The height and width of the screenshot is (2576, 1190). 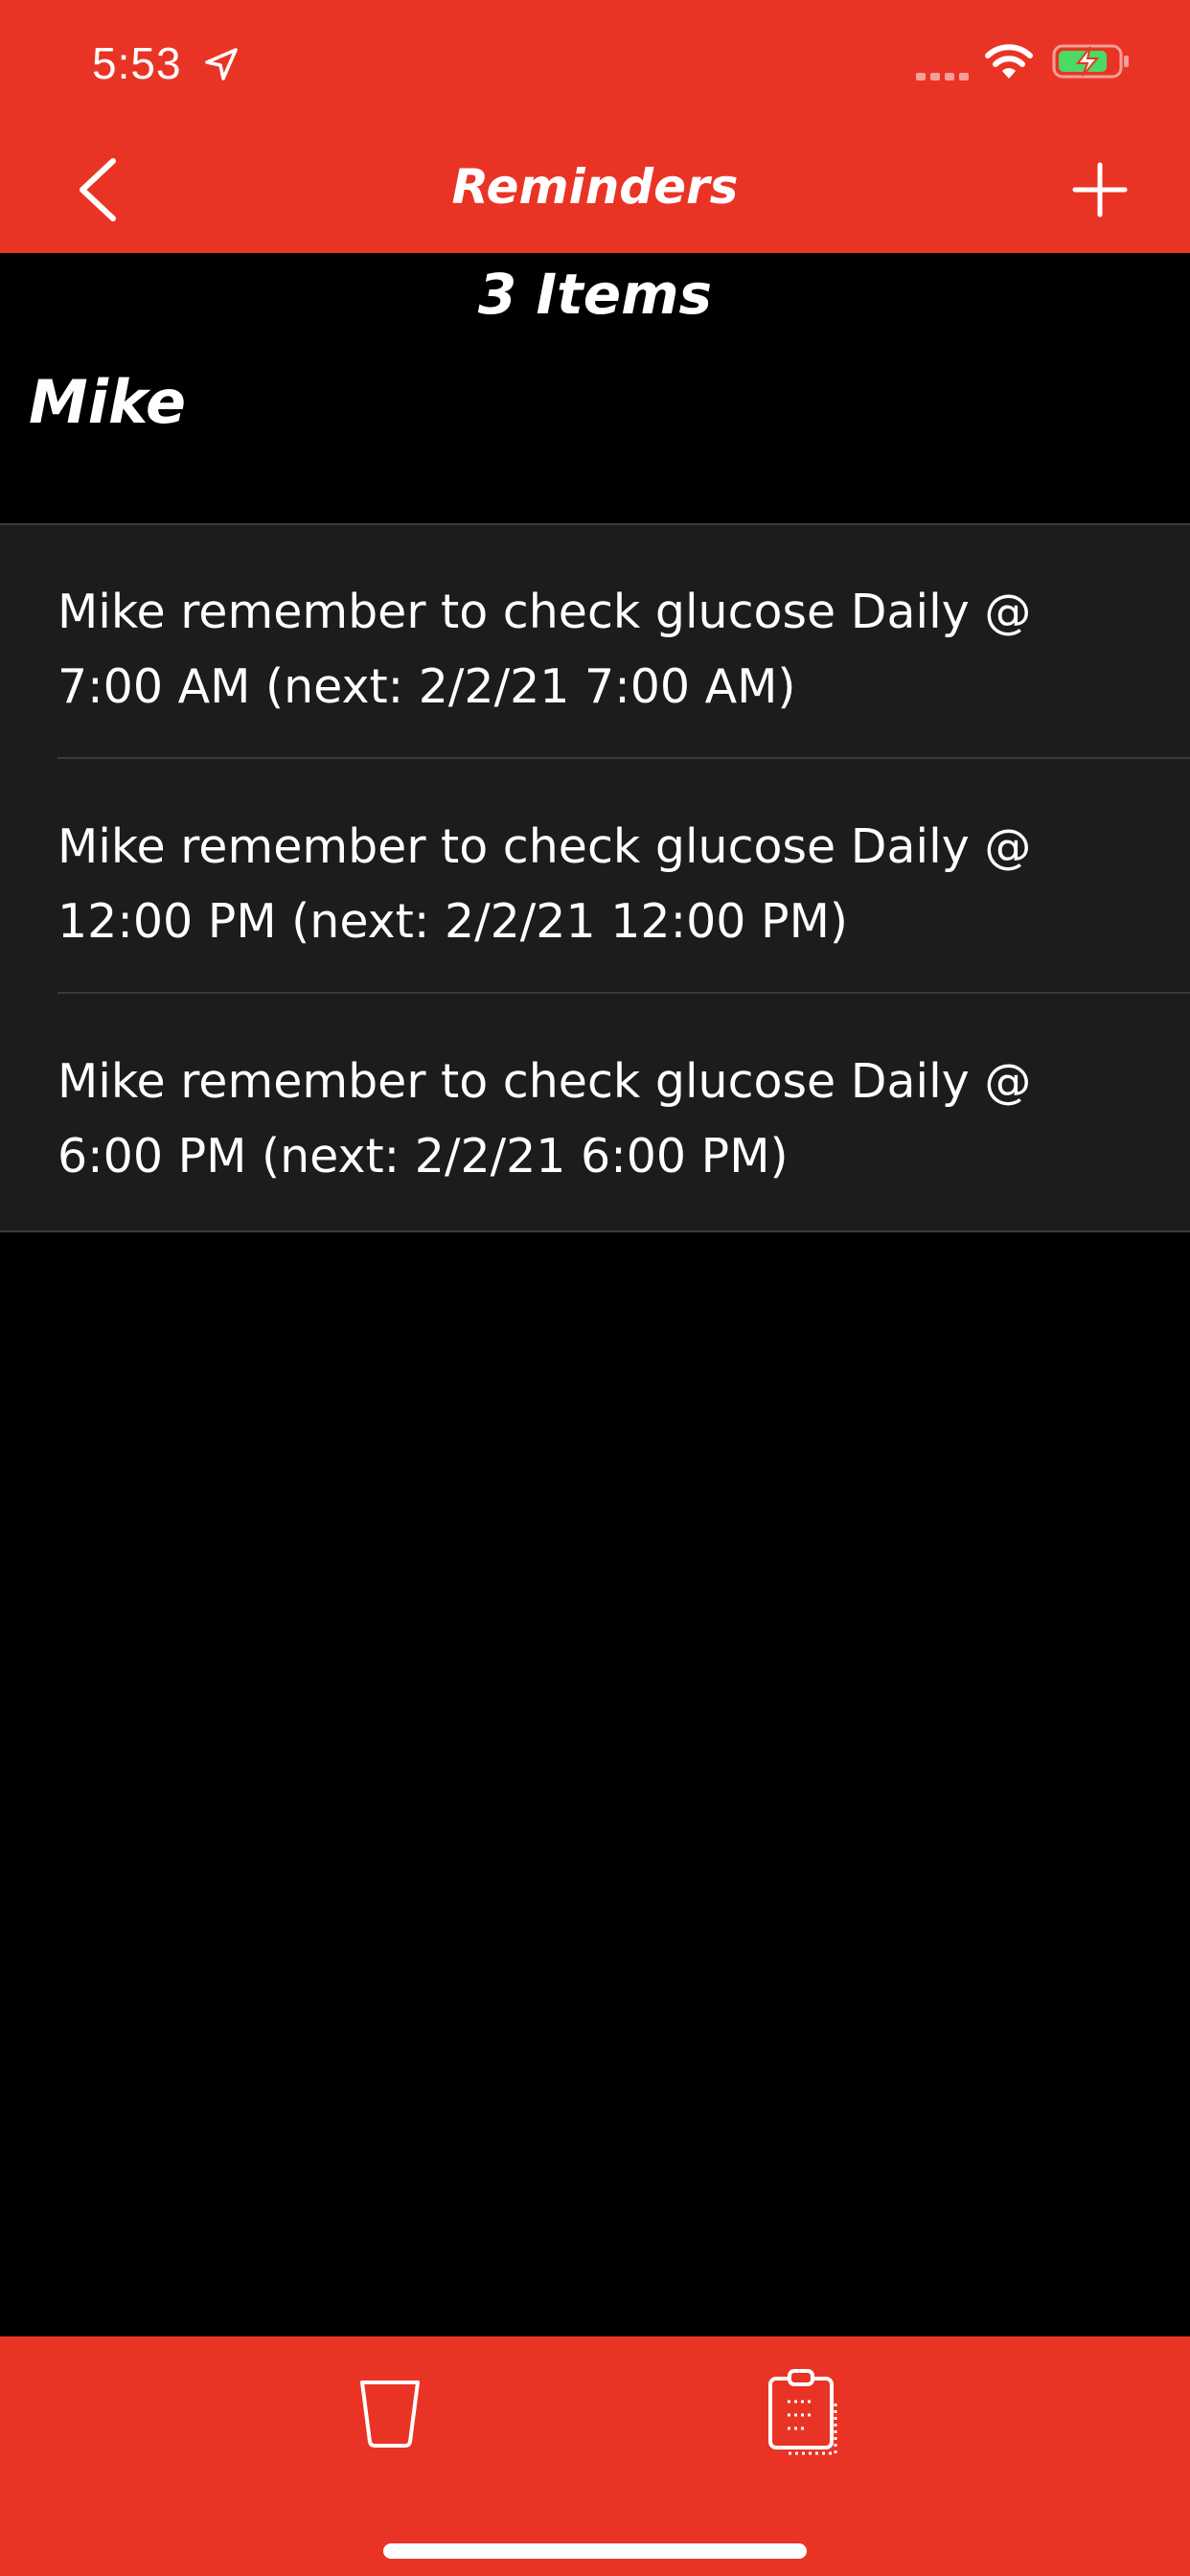 What do you see at coordinates (222, 64) in the screenshot?
I see `location-arrow-icon` at bounding box center [222, 64].